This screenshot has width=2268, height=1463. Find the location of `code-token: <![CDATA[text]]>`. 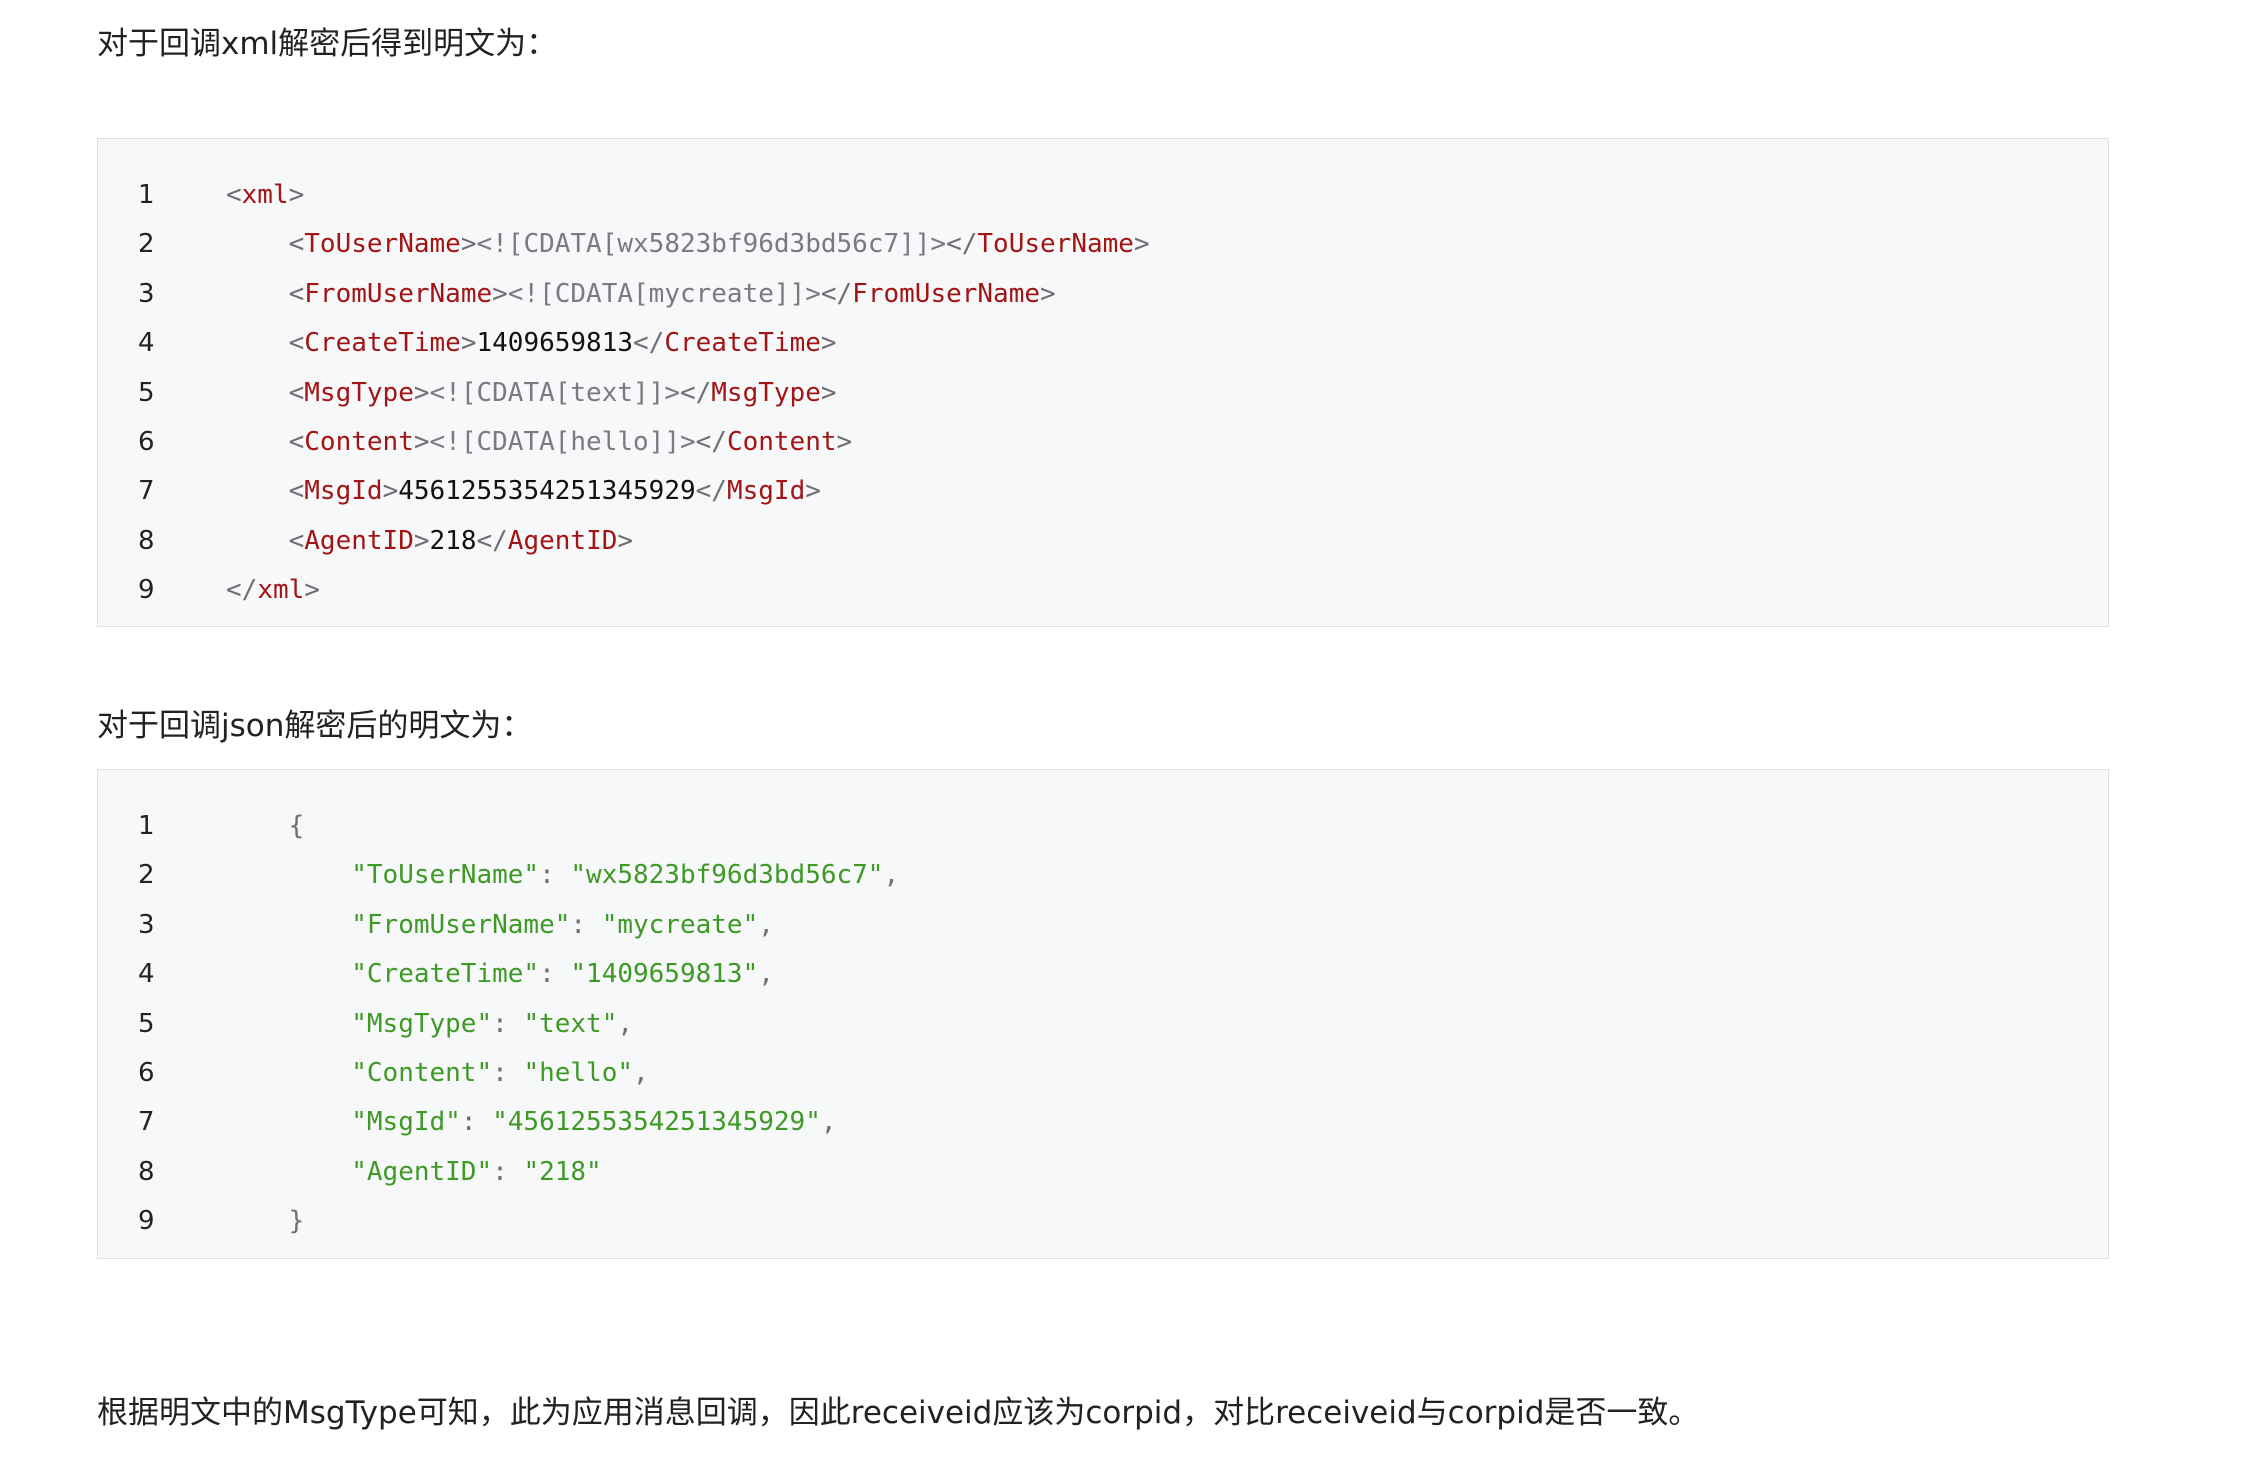

code-token: <![CDATA[text]]> is located at coordinates (554, 392).